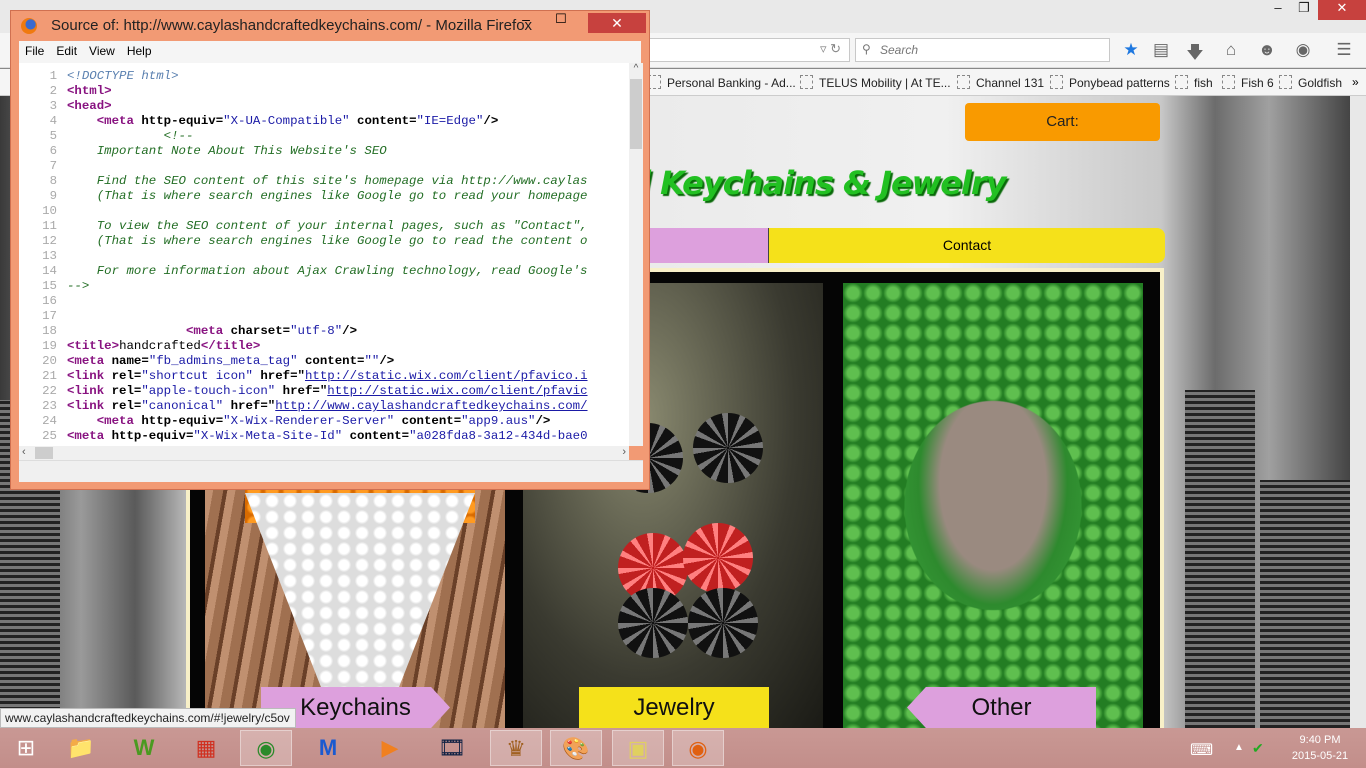 This screenshot has height=768, width=1366. I want to click on keyboard-icon: ⌨, so click(1201, 750).